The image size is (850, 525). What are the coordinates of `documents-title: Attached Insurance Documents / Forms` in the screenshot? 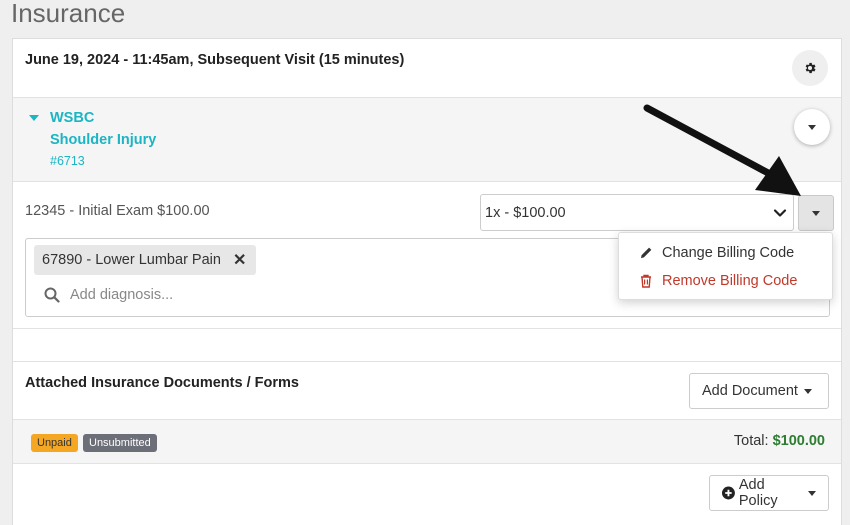 It's located at (162, 383).